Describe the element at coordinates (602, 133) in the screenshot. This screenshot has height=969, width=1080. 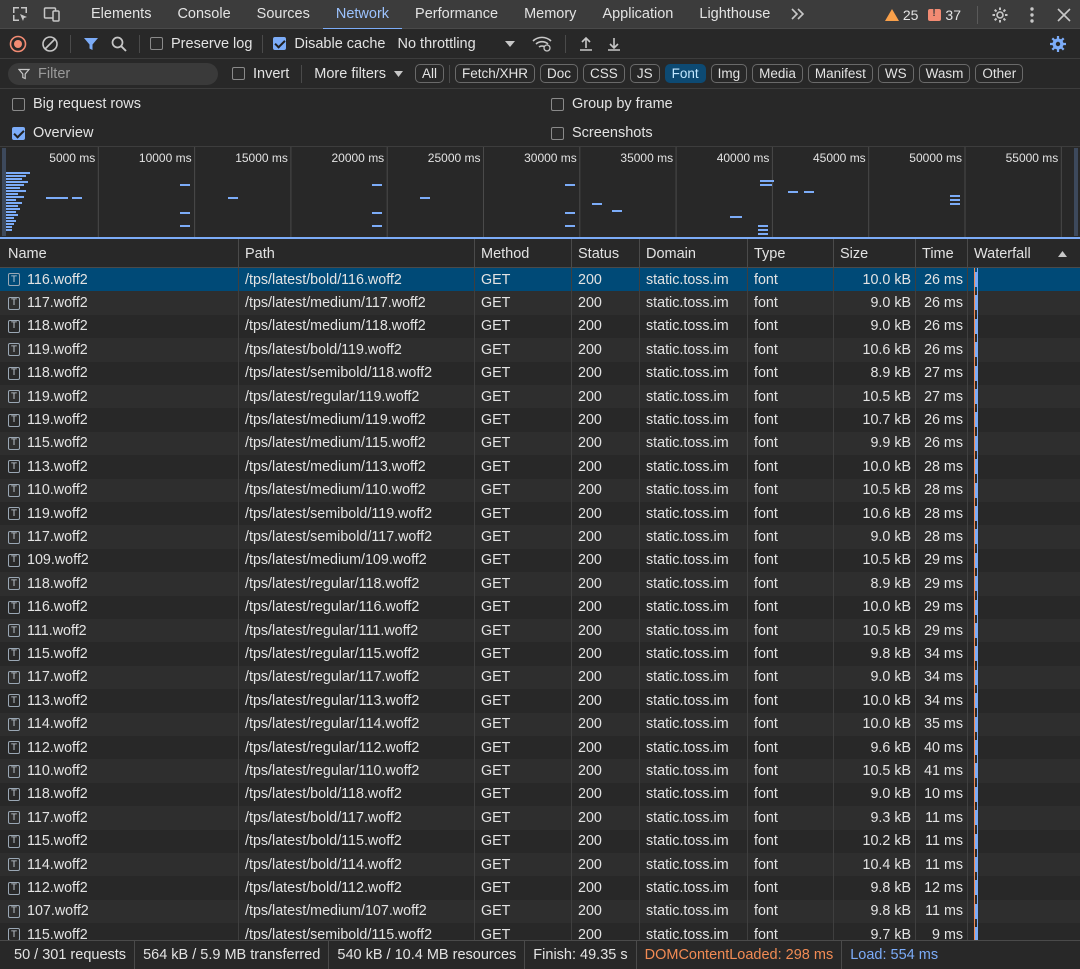
I see `screenshots-checkbox: Screenshots` at that location.